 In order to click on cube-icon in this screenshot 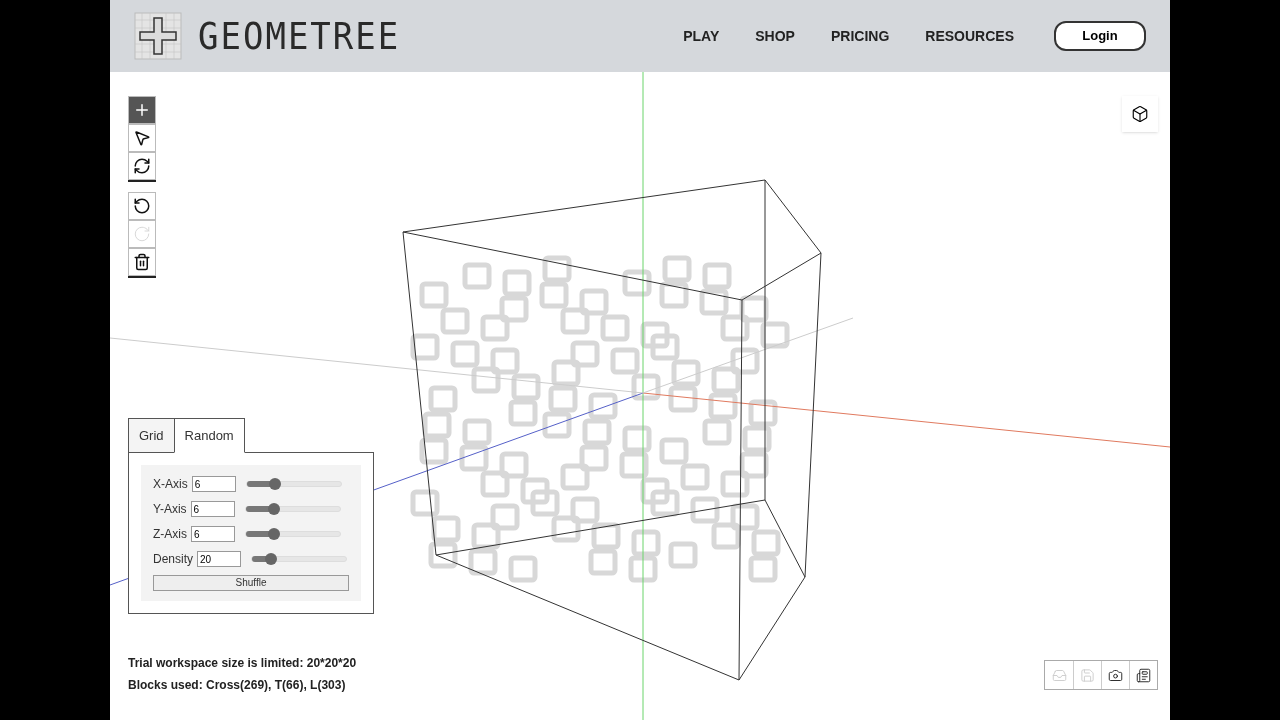, I will do `click(1140, 114)`.